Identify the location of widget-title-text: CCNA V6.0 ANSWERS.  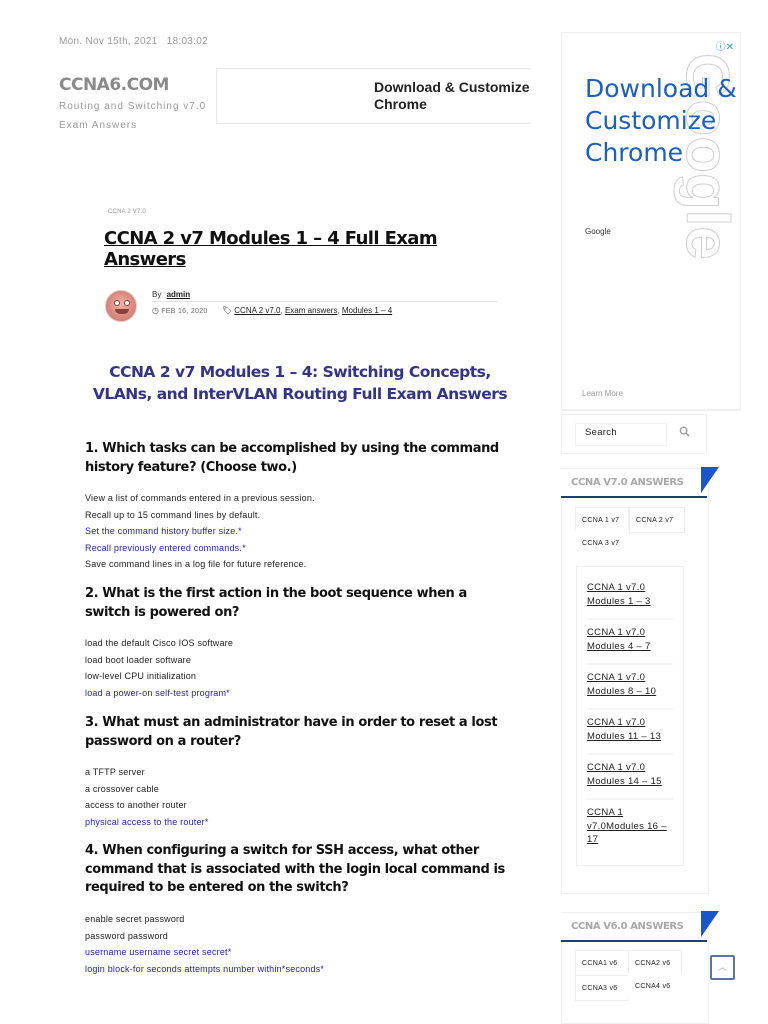
(627, 926).